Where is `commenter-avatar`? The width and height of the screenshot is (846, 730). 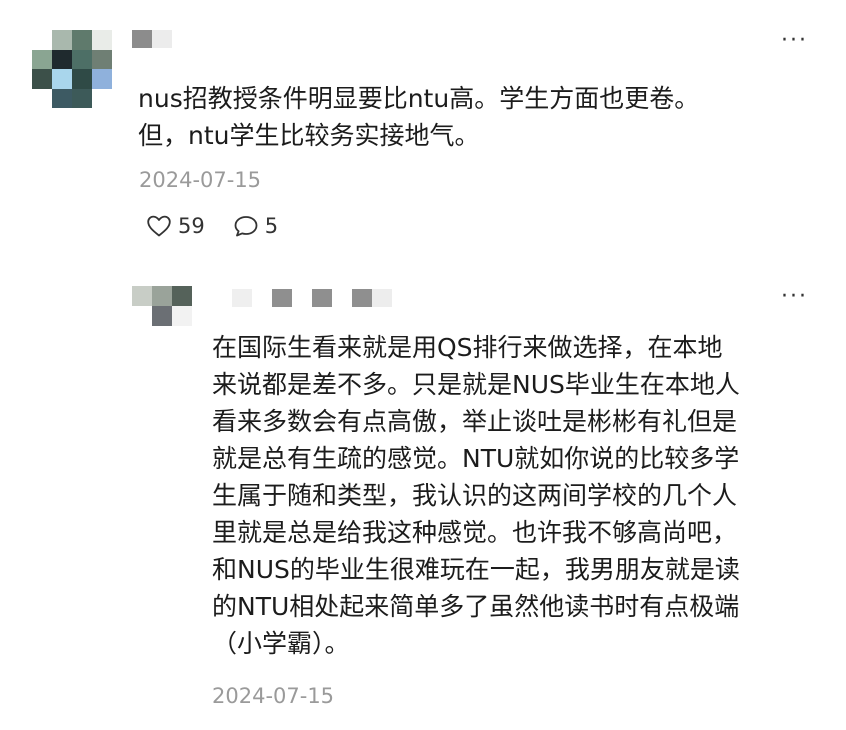
commenter-avatar is located at coordinates (72, 69).